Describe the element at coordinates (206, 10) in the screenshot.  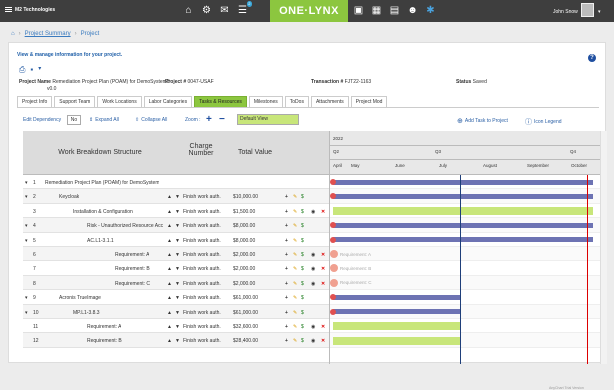
I see `org-icon: ⚙` at that location.